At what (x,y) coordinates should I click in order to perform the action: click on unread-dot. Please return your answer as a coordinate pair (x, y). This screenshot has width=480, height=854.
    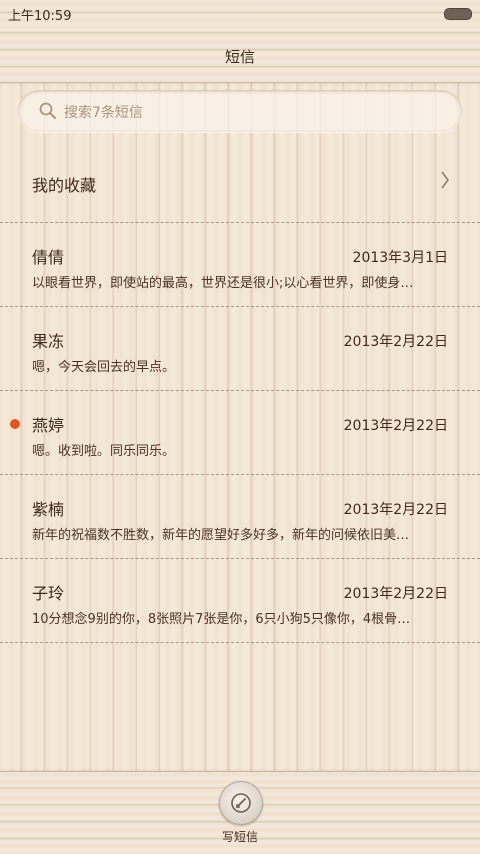
    Looking at the image, I should click on (15, 424).